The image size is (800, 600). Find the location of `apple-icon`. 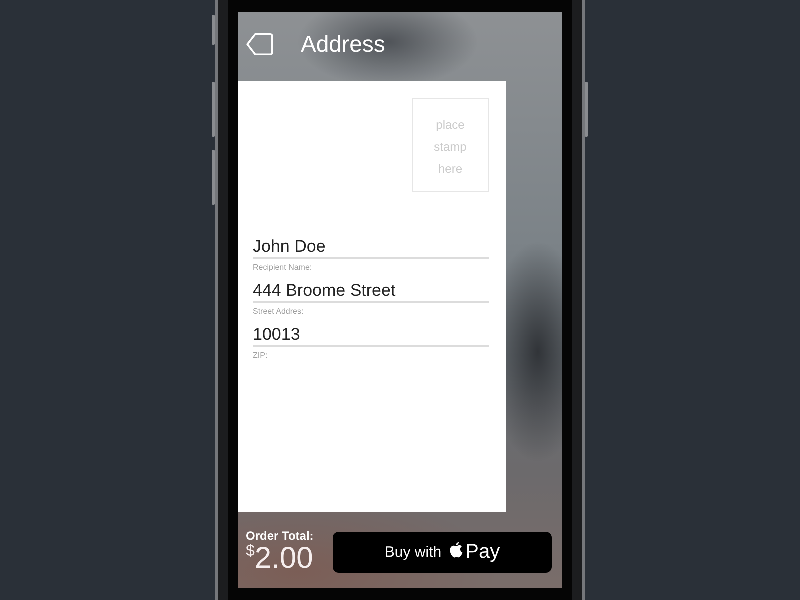

apple-icon is located at coordinates (455, 550).